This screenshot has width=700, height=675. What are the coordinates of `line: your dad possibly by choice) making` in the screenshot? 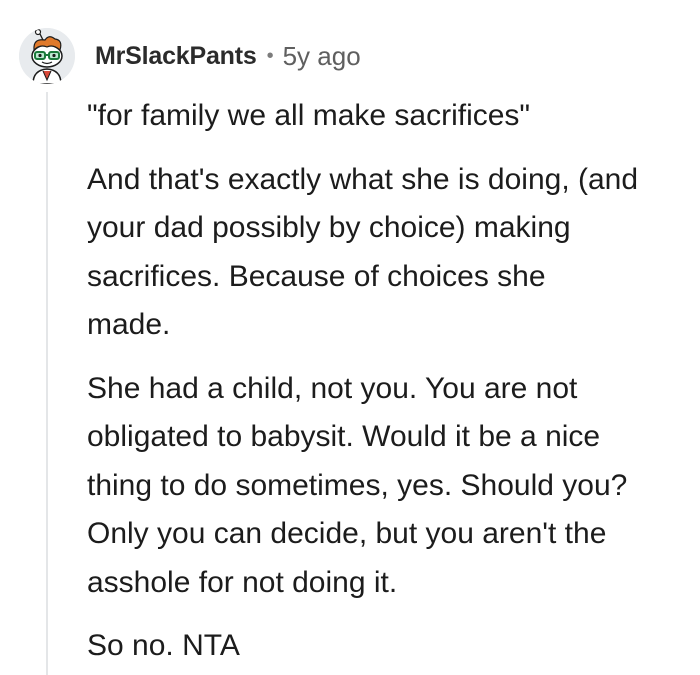 It's located at (329, 227).